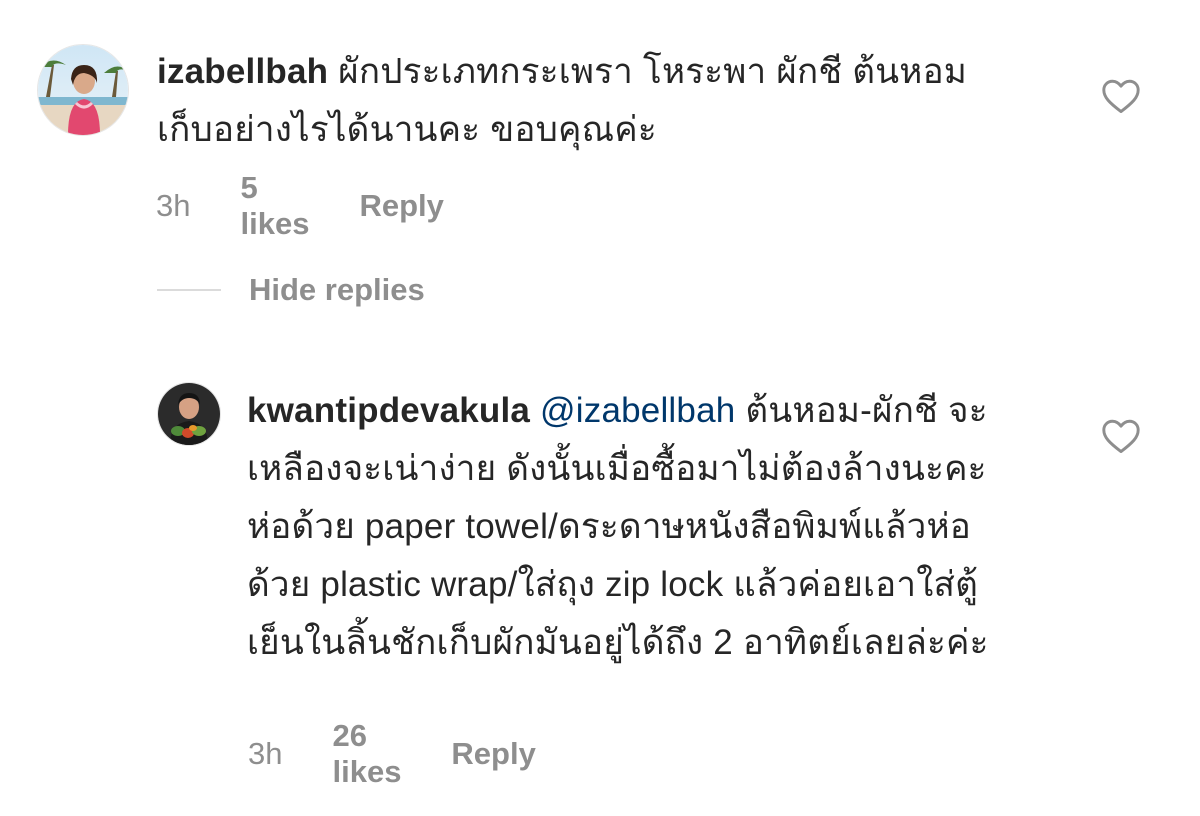 The height and width of the screenshot is (816, 1200). Describe the element at coordinates (173, 205) in the screenshot. I see `comment-timestamp: 3h` at that location.